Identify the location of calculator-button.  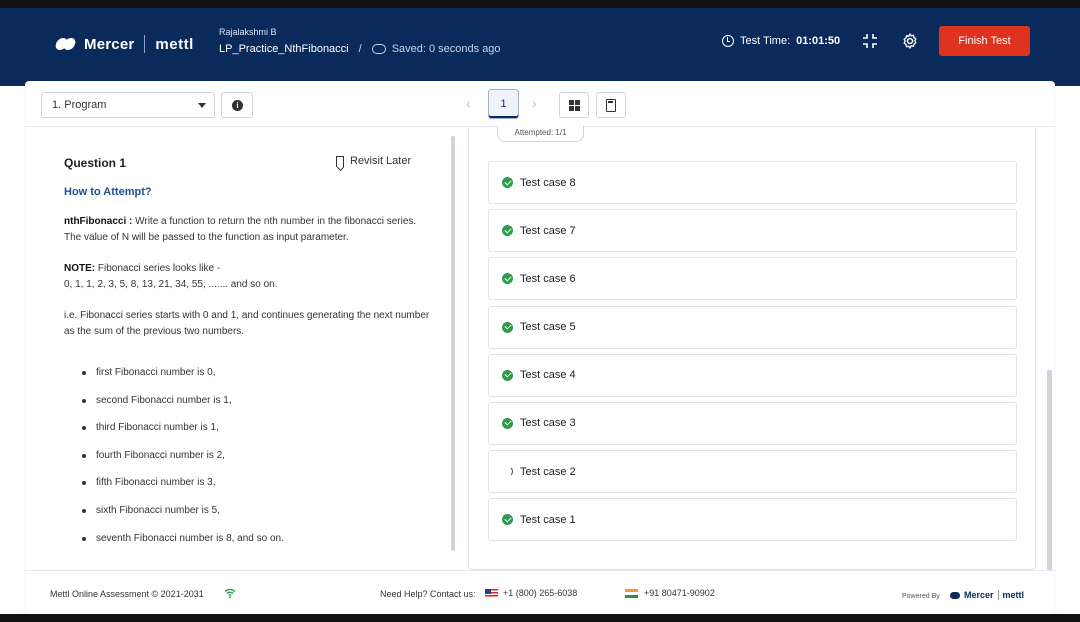
(611, 105).